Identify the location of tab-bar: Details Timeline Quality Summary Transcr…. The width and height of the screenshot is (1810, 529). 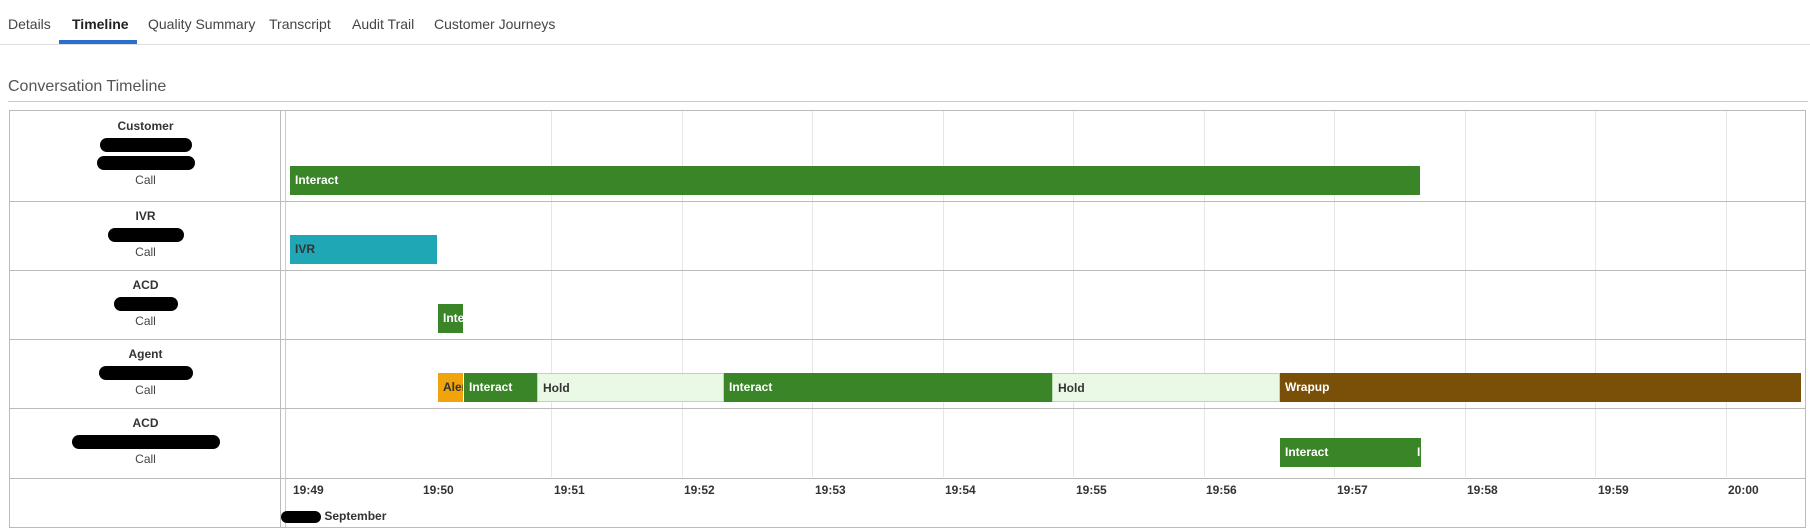
(905, 22).